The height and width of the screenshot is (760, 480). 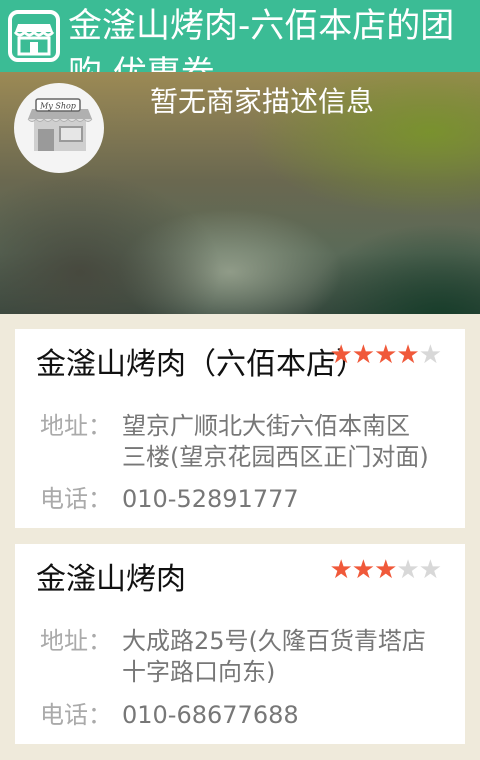 I want to click on app-header: 金滏山烤肉-六佰本店的团购,优惠券, so click(x=240, y=36).